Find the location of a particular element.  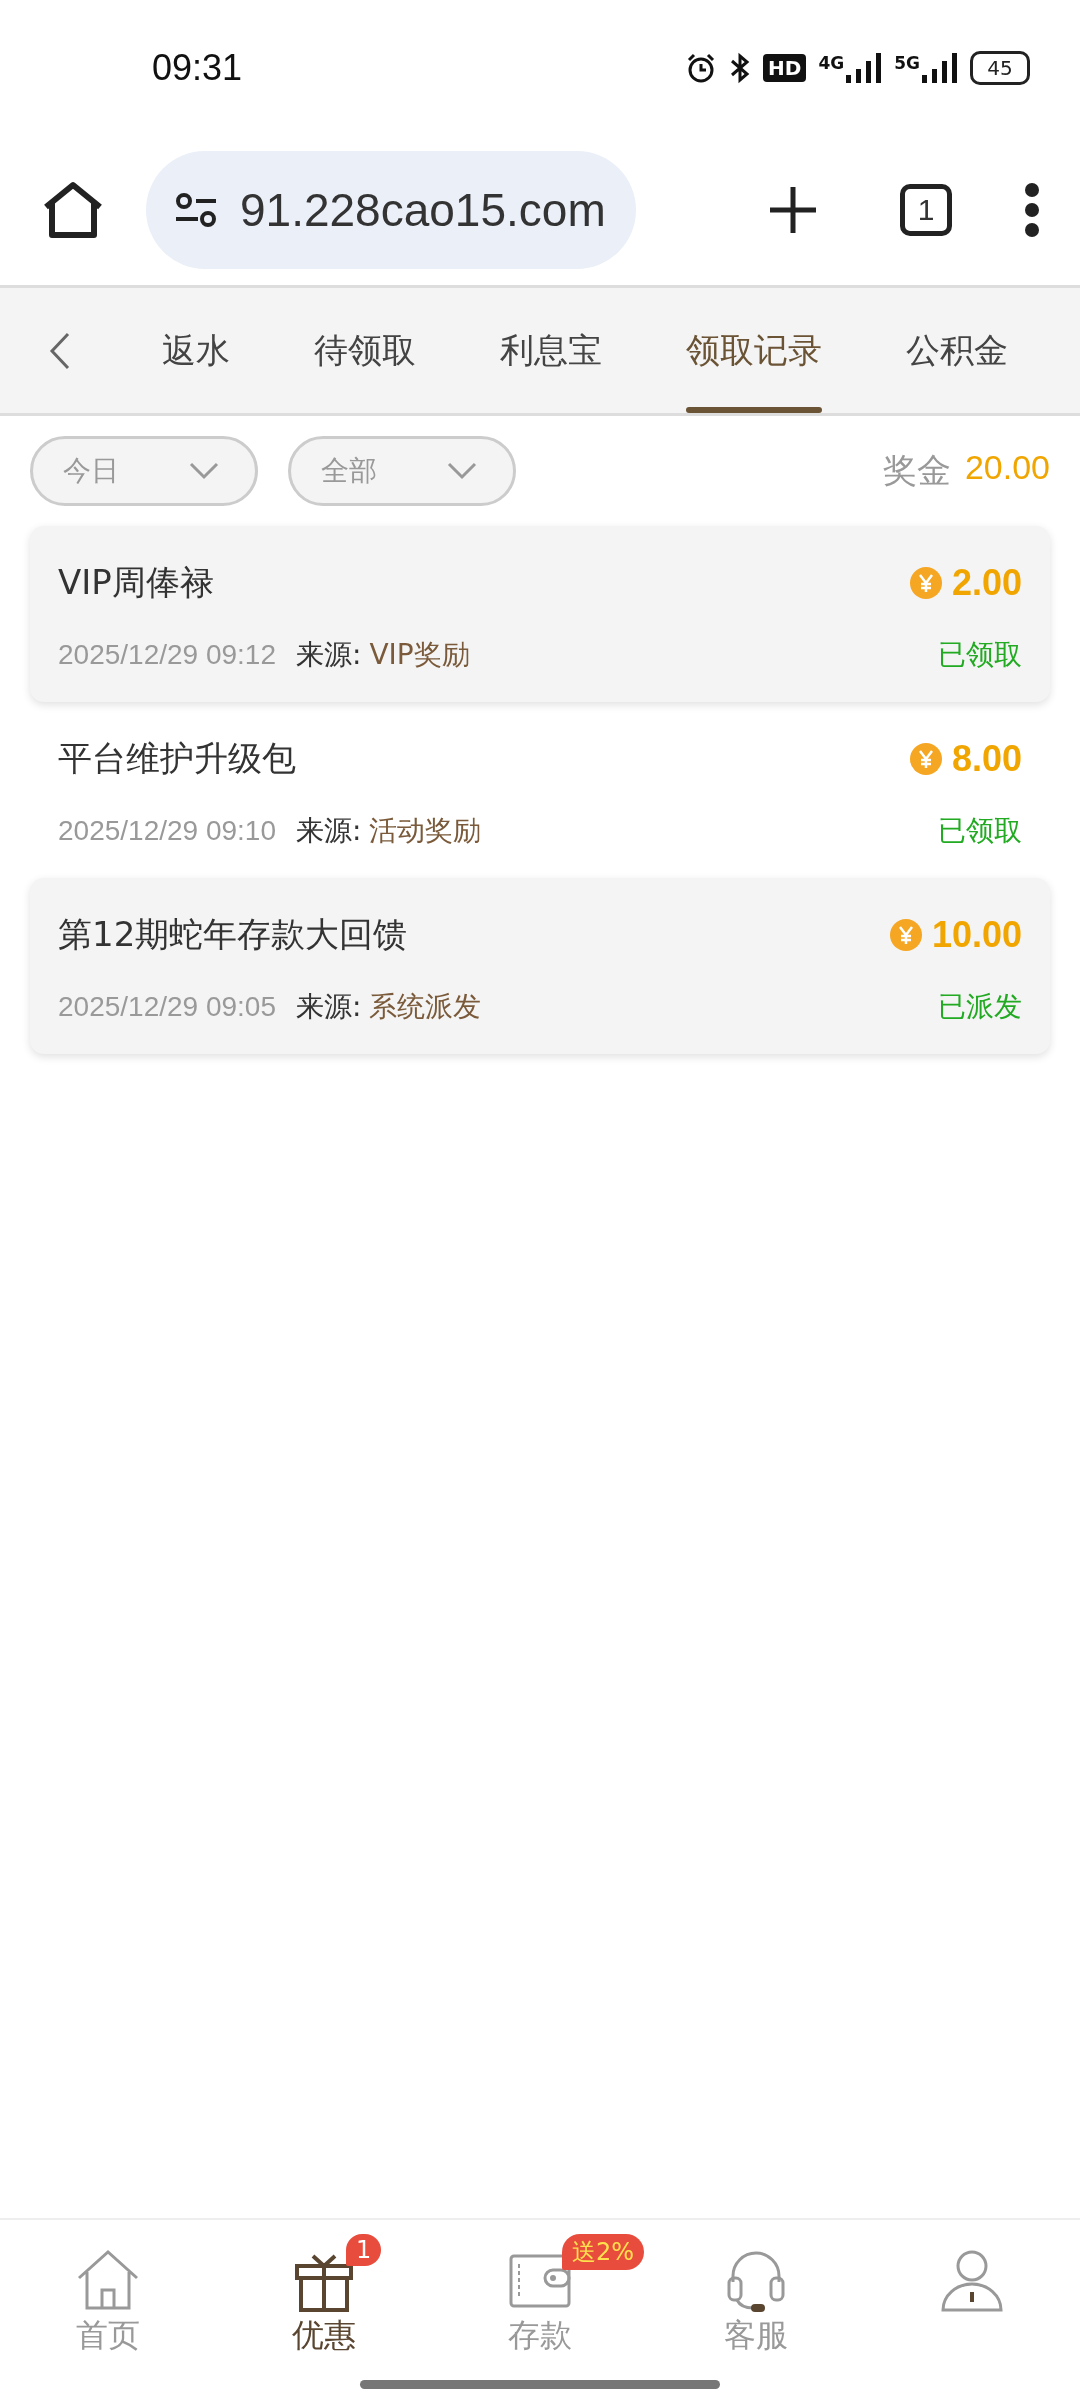

network-label: 5G is located at coordinates (907, 62).